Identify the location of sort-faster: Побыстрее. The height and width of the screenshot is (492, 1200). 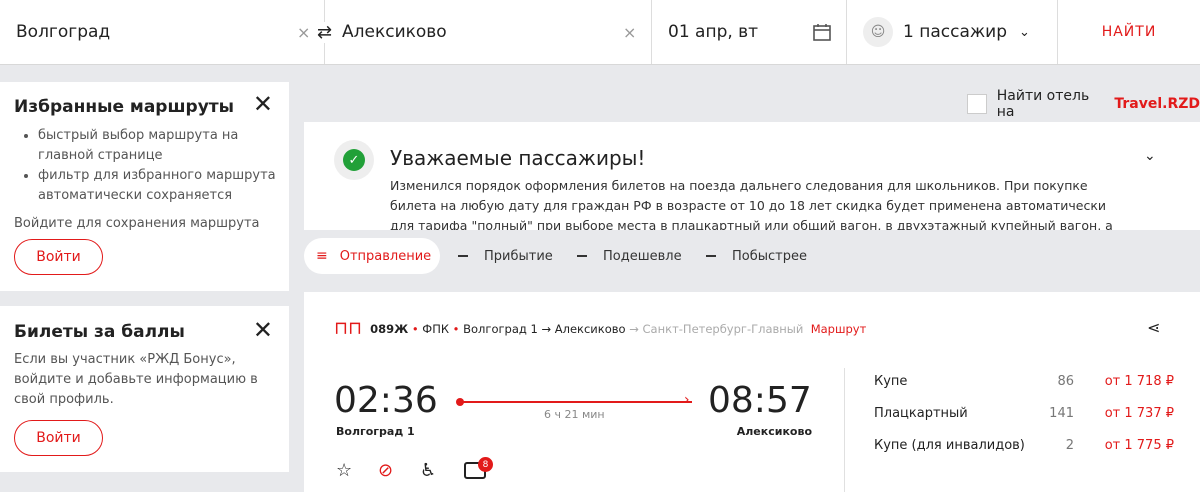
(756, 256).